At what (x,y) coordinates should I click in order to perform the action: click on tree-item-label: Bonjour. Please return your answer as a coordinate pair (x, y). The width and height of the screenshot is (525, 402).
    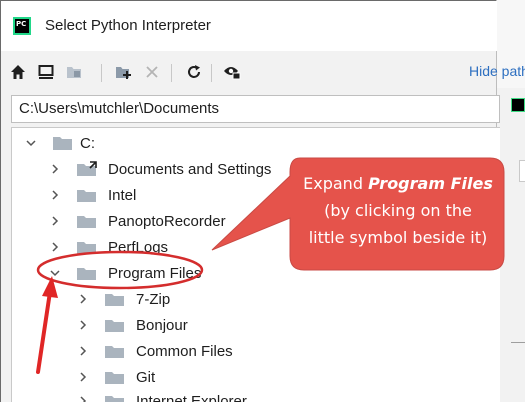
    Looking at the image, I should click on (162, 325).